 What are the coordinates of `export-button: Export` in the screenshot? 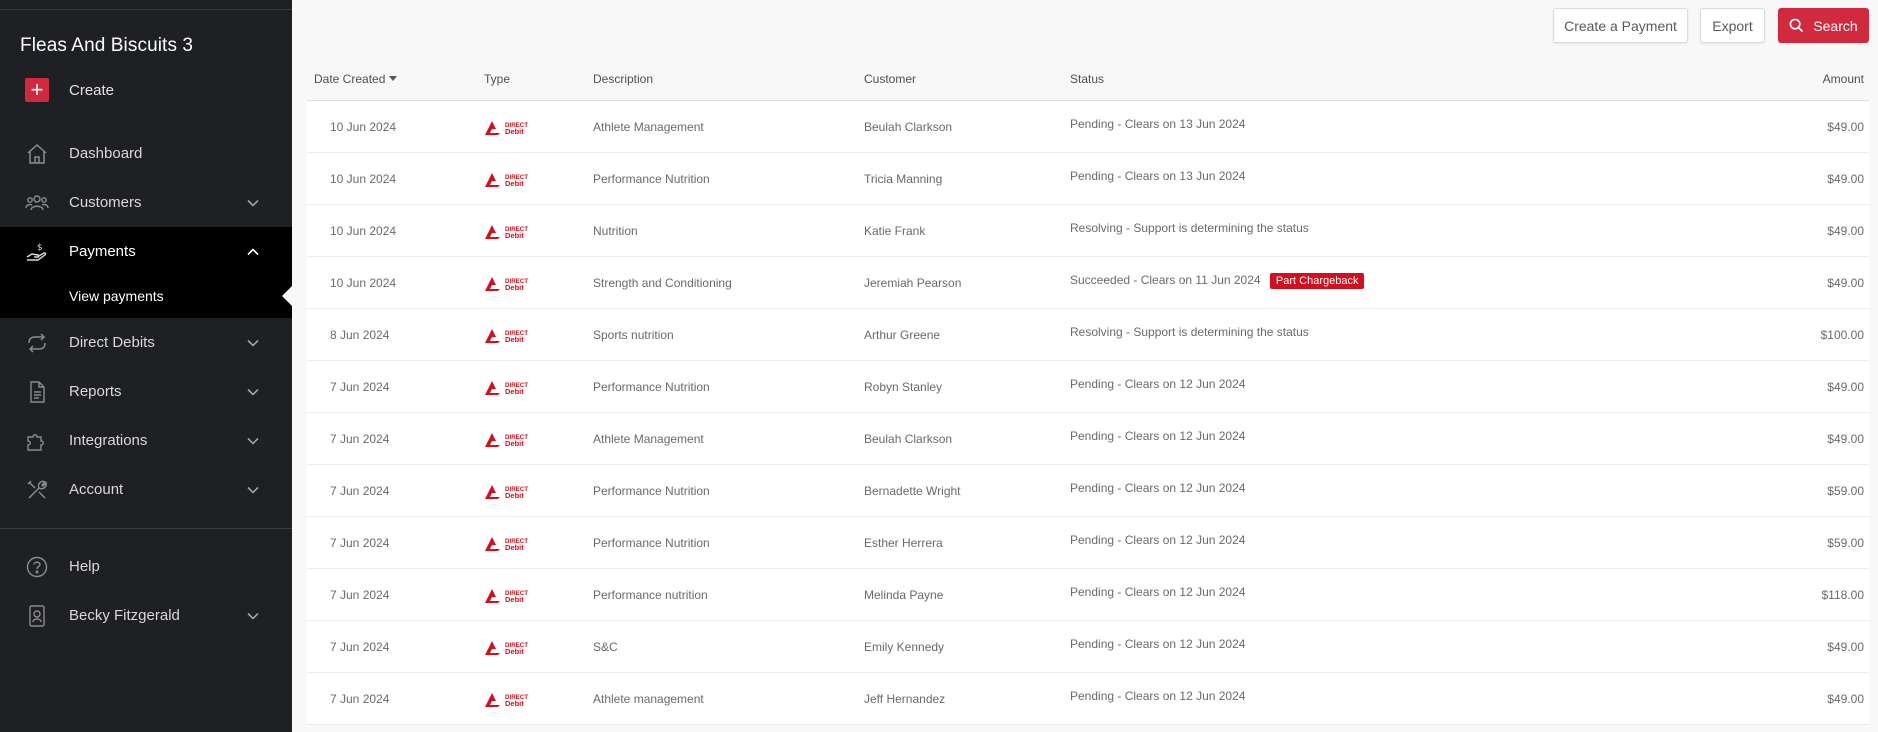 It's located at (1732, 25).